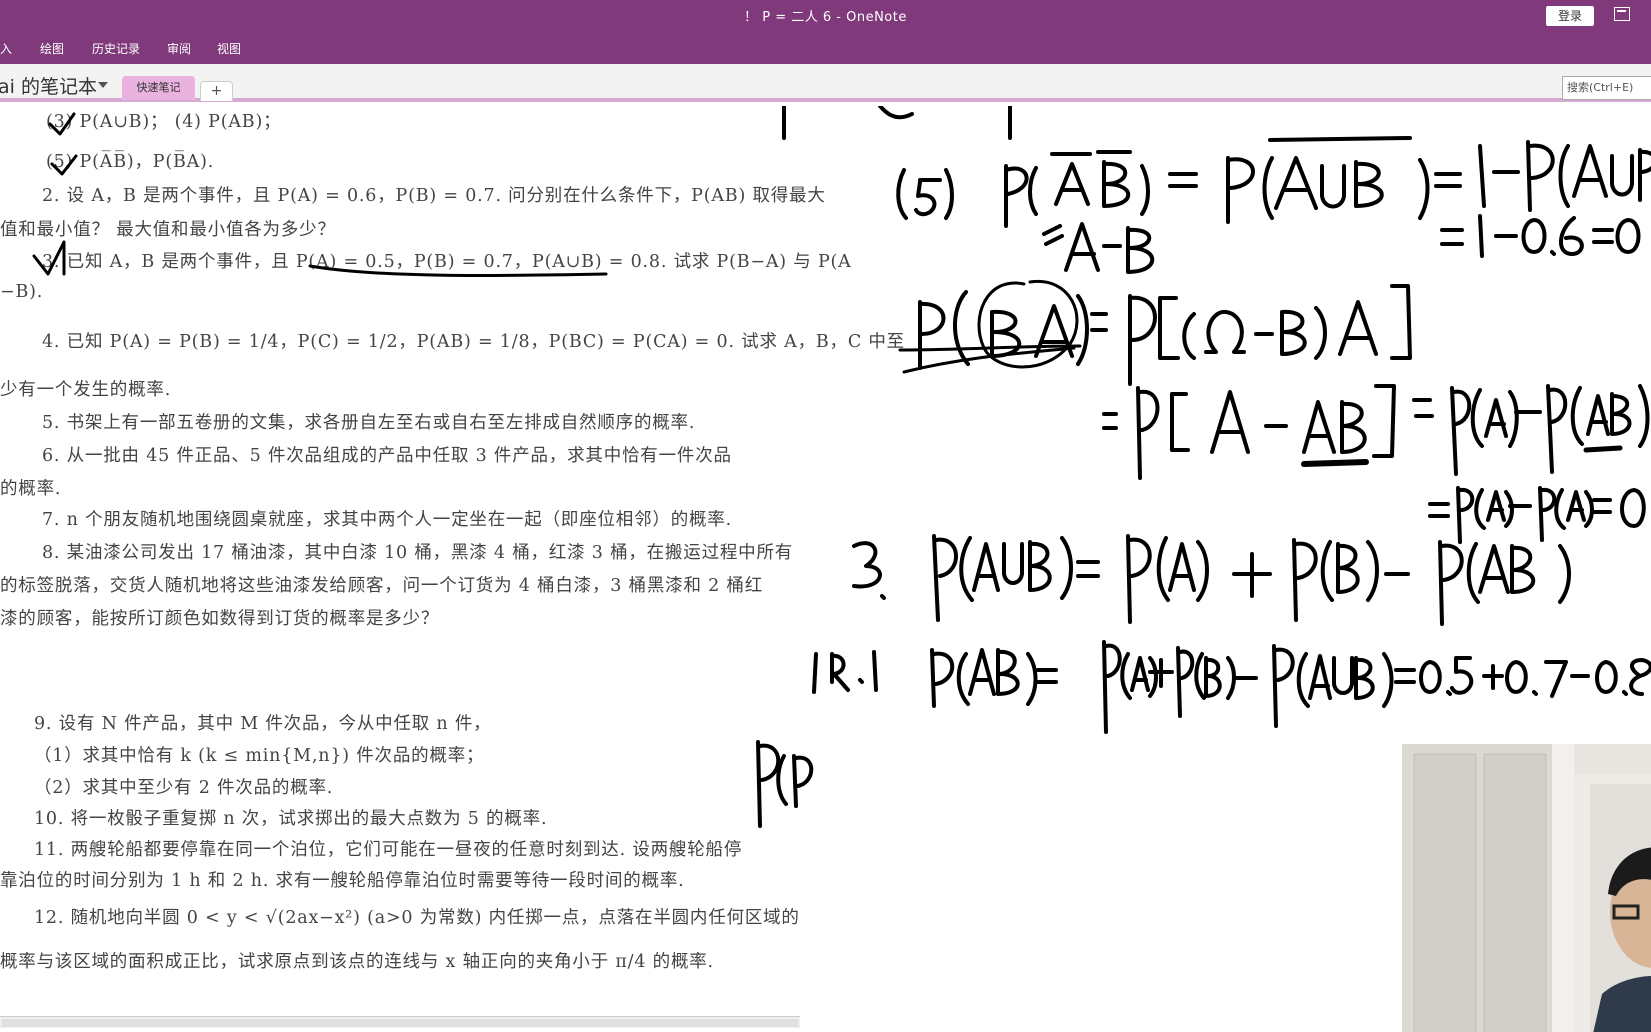 The height and width of the screenshot is (1032, 1651). What do you see at coordinates (825, 83) in the screenshot?
I see `notebook-bar: ai 的笔记本 快速笔记 + 搜索(Ctrl+E)` at bounding box center [825, 83].